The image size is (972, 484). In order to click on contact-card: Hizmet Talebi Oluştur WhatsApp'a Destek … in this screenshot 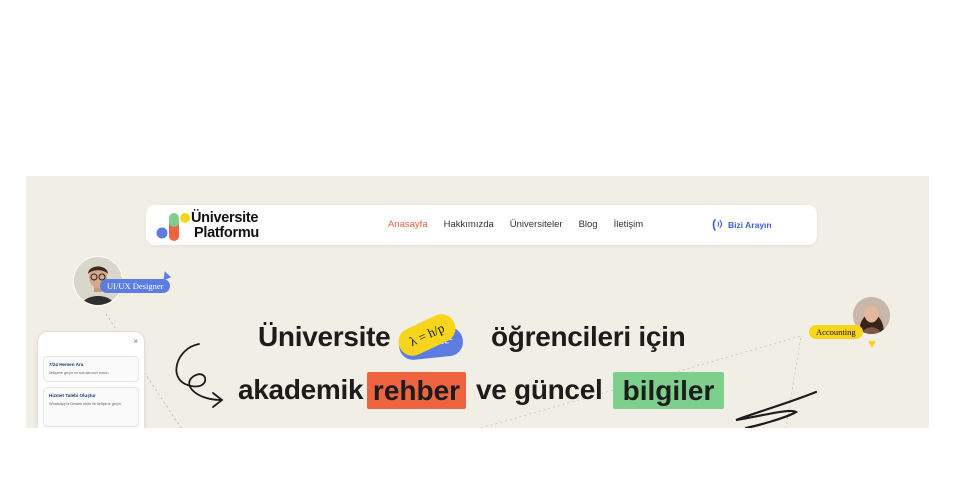, I will do `click(91, 407)`.